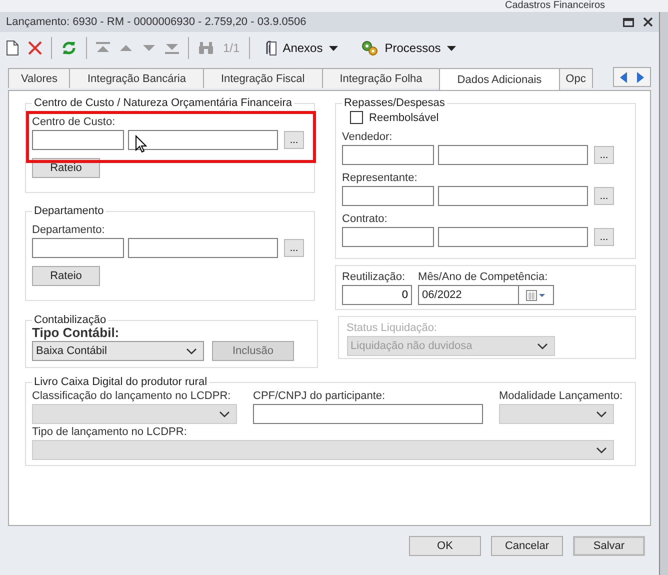 This screenshot has height=575, width=668. What do you see at coordinates (76, 333) in the screenshot?
I see `field-label: Tipo Contábil:` at bounding box center [76, 333].